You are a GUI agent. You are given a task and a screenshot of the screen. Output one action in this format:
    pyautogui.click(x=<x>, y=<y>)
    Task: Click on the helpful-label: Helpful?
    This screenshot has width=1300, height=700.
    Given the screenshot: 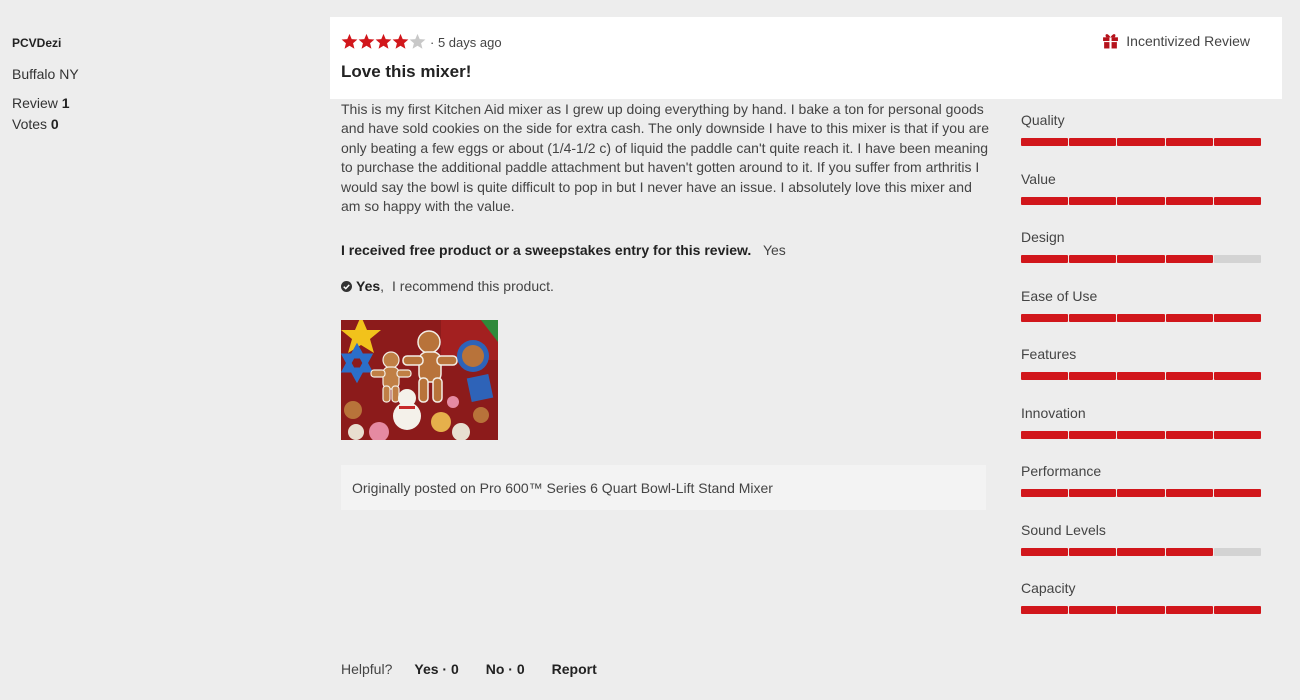 What is the action you would take?
    pyautogui.click(x=367, y=669)
    